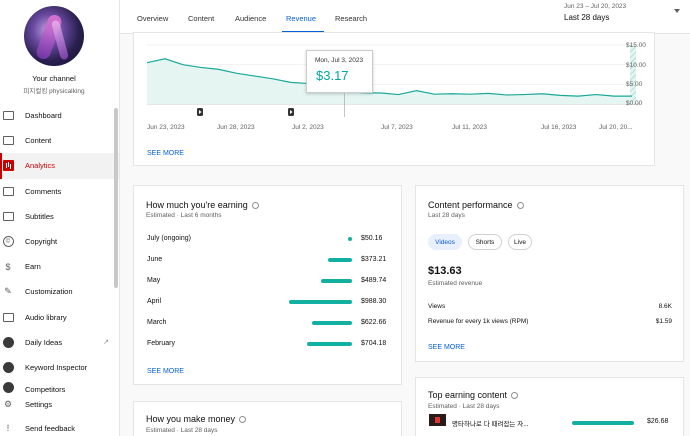 The image size is (690, 436). I want to click on earning-month: June, so click(155, 259).